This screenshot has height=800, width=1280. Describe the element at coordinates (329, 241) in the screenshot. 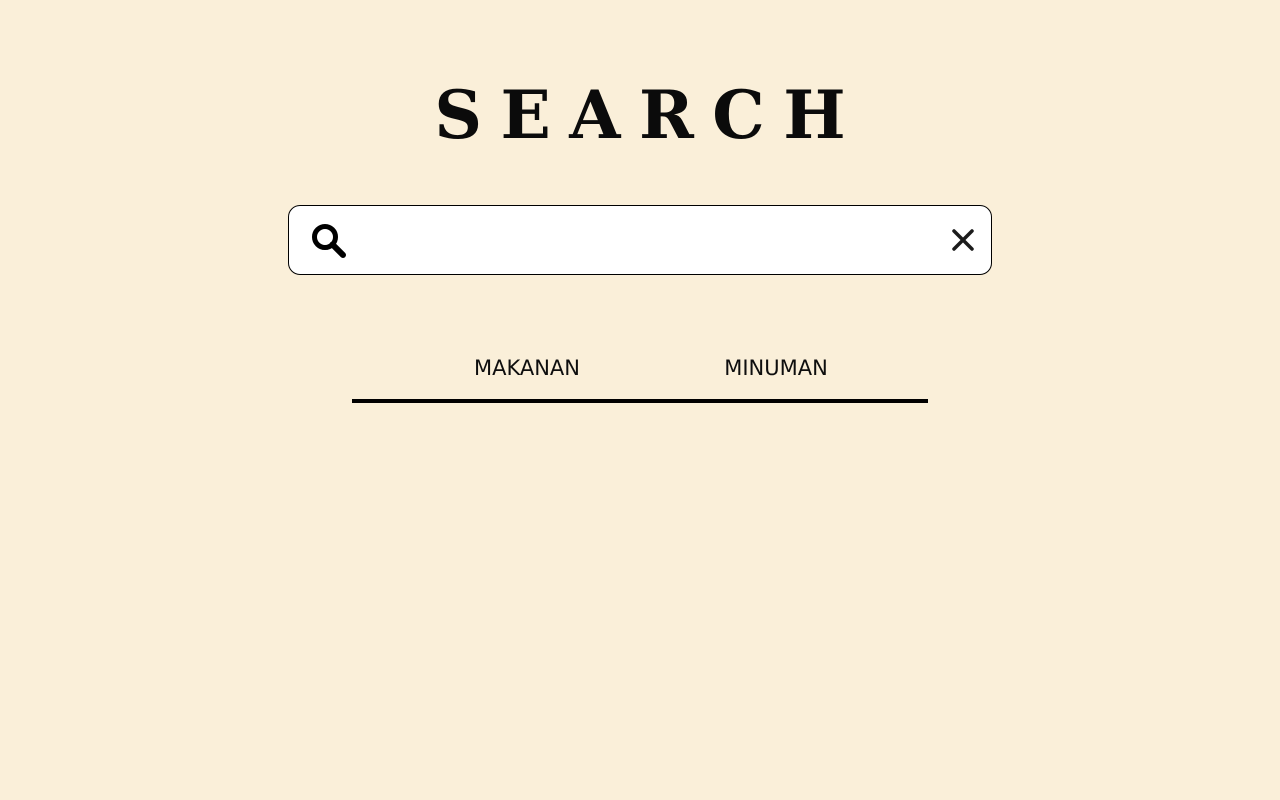

I see `search-icon` at that location.